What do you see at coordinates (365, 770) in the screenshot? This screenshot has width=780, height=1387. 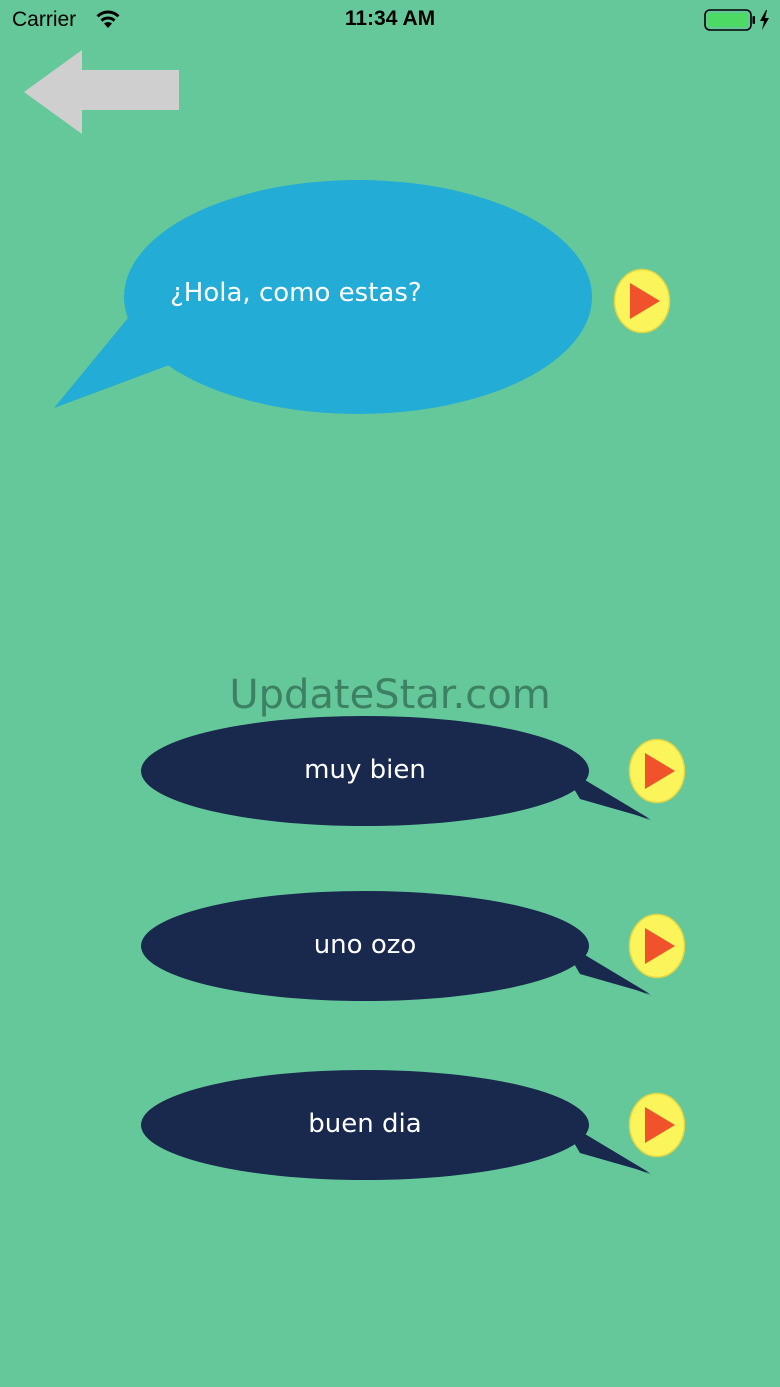 I see `answer-text: muy bien` at bounding box center [365, 770].